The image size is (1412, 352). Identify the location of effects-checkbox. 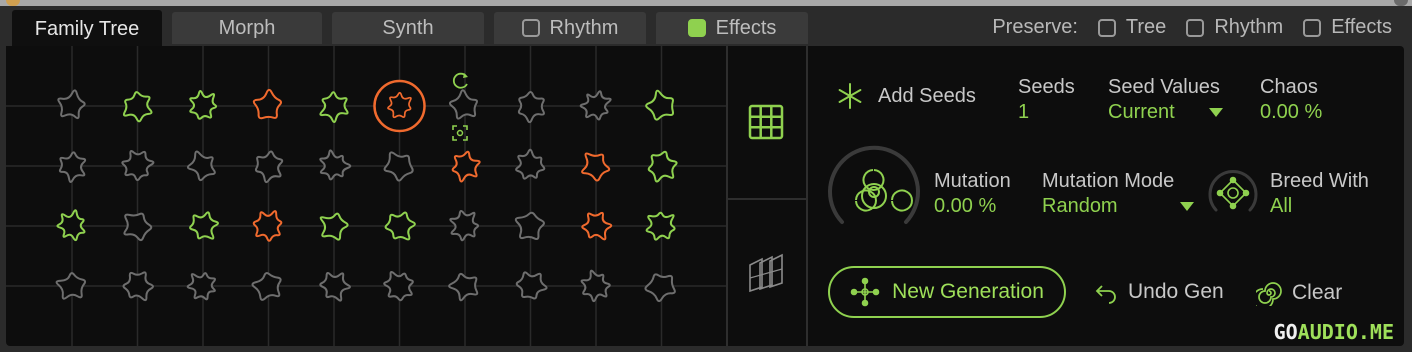
(696, 28).